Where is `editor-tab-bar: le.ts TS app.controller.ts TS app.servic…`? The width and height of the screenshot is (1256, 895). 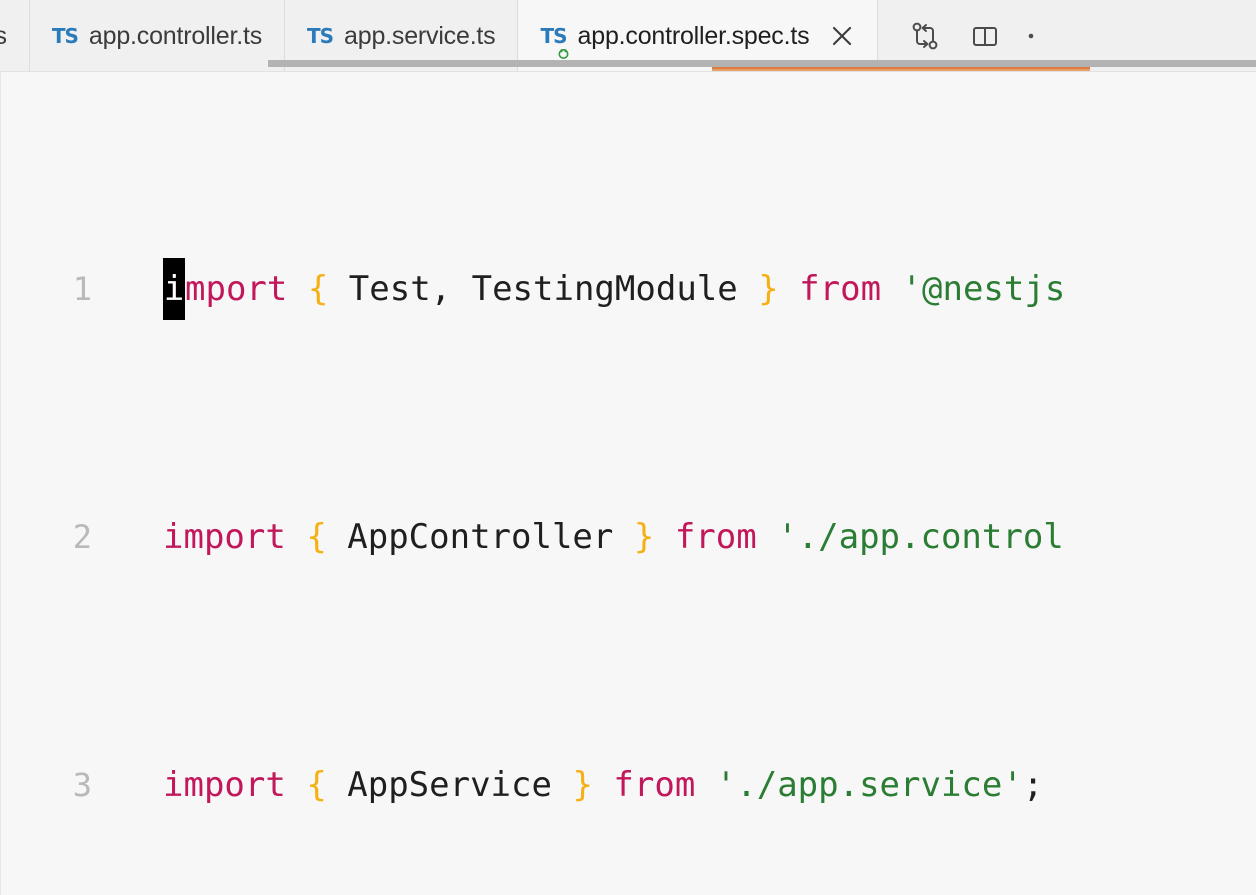
editor-tab-bar: le.ts TS app.controller.ts TS app.servic… is located at coordinates (628, 36).